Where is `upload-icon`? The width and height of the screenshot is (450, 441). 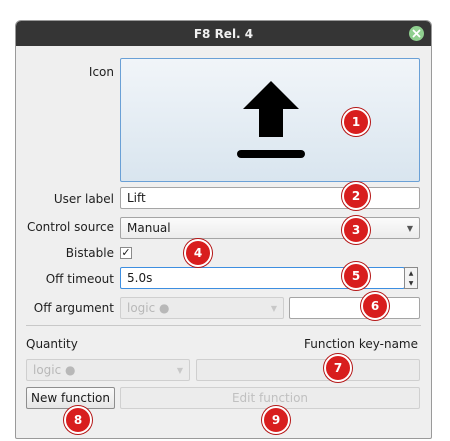 upload-icon is located at coordinates (271, 119).